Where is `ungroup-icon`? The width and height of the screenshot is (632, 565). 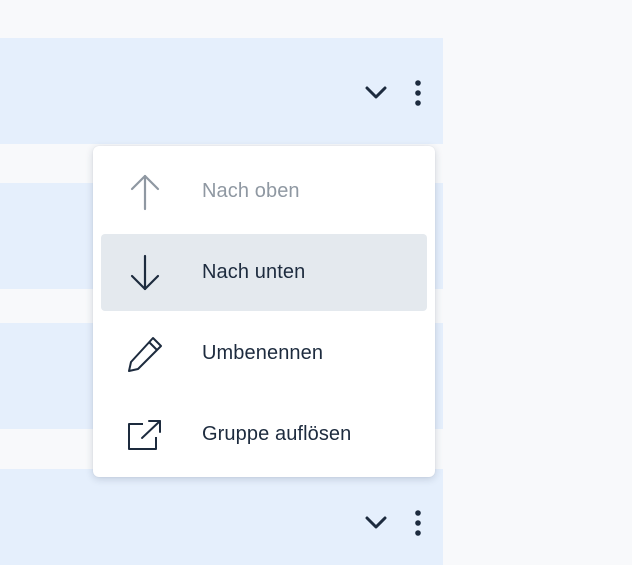 ungroup-icon is located at coordinates (145, 435).